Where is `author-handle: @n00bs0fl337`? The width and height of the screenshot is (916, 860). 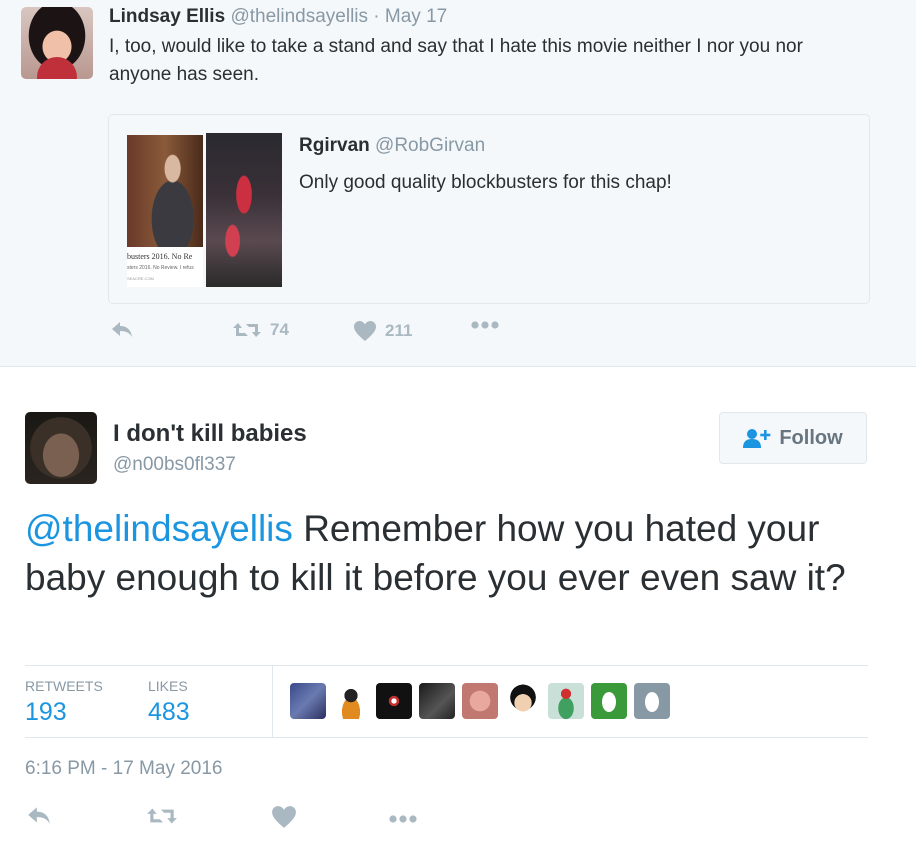
author-handle: @n00bs0fl337 is located at coordinates (174, 465).